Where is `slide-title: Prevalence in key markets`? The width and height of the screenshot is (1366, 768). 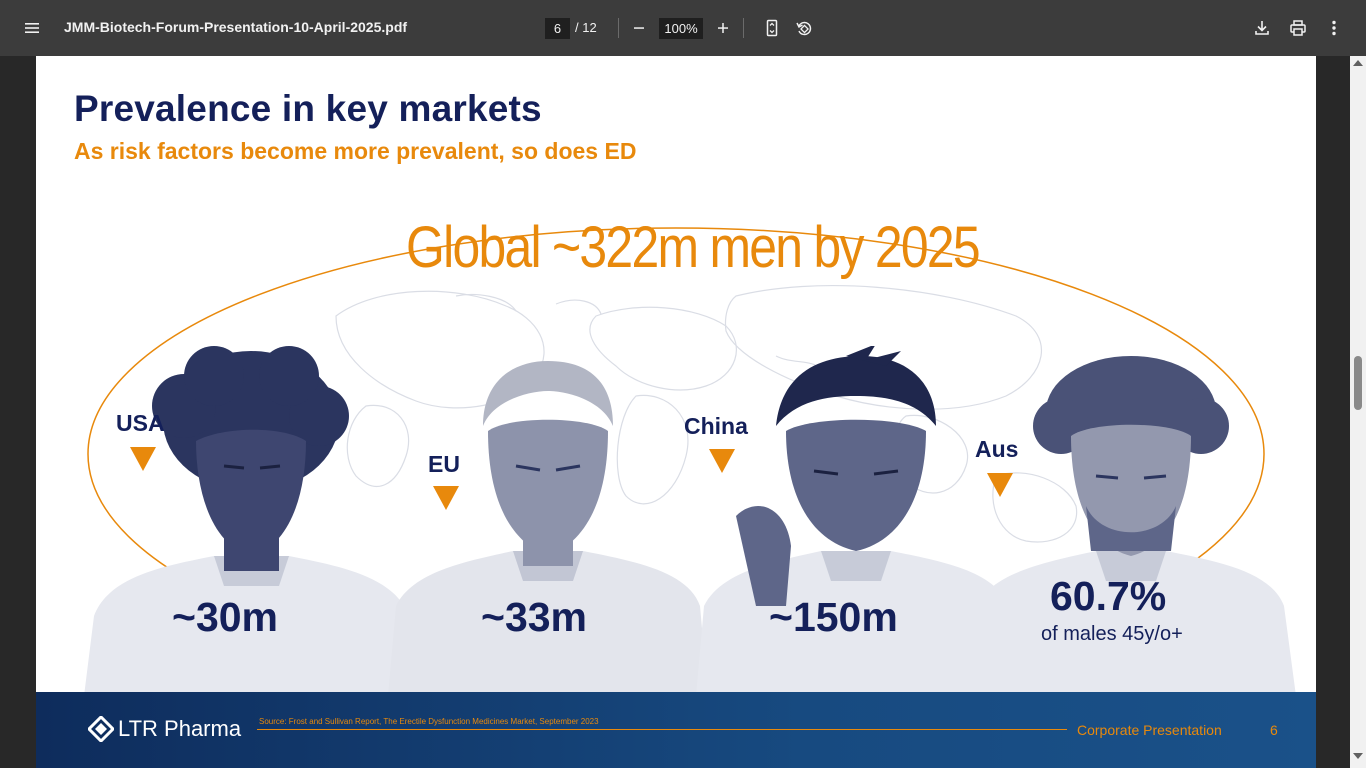 slide-title: Prevalence in key markets is located at coordinates (308, 108).